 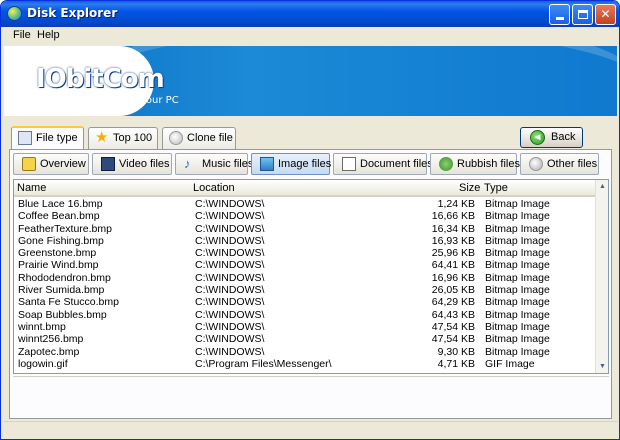 I want to click on tab-image-files: Image files, so click(x=291, y=164).